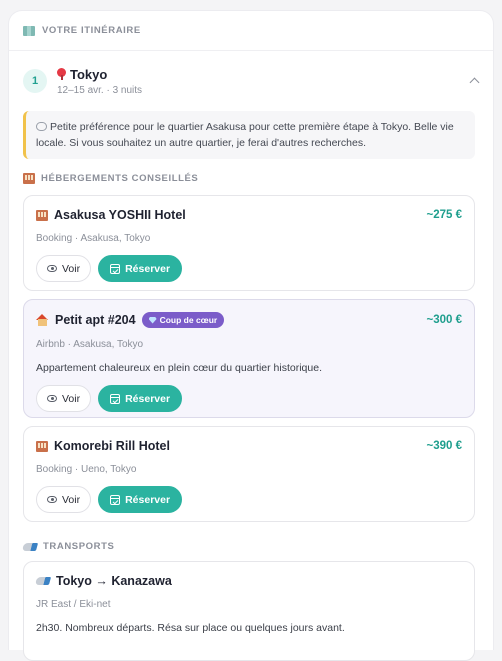 This screenshot has height=661, width=502. Describe the element at coordinates (73, 604) in the screenshot. I see `transport-meta: JR East / Eki-net` at that location.